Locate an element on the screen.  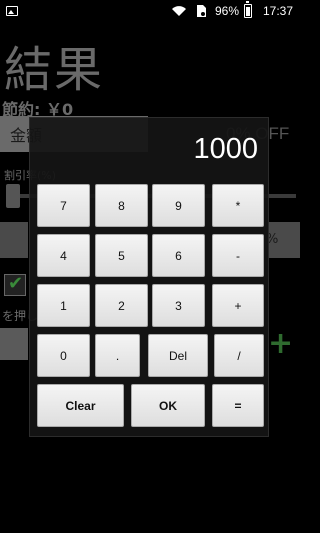
key-plus: + is located at coordinates (238, 305).